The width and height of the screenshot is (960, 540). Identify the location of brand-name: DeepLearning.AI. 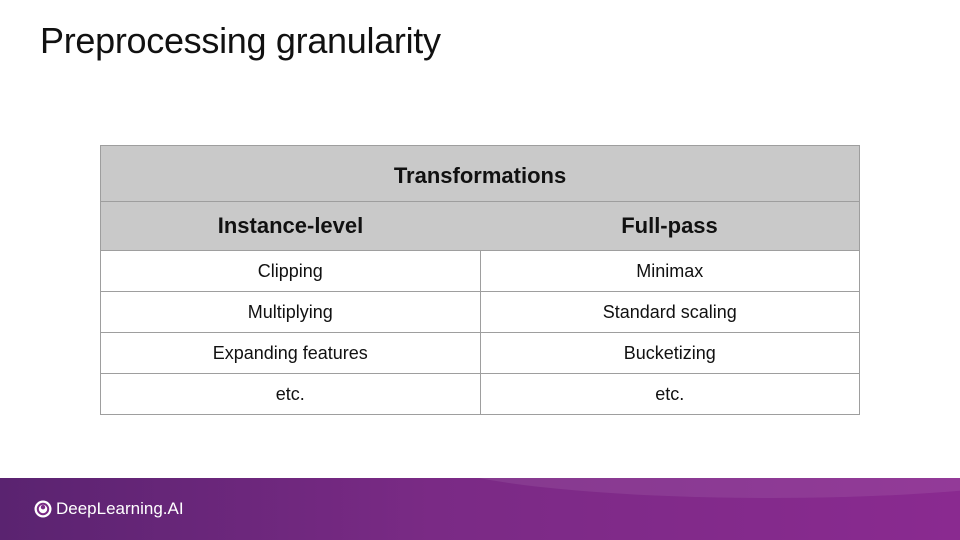
(120, 508).